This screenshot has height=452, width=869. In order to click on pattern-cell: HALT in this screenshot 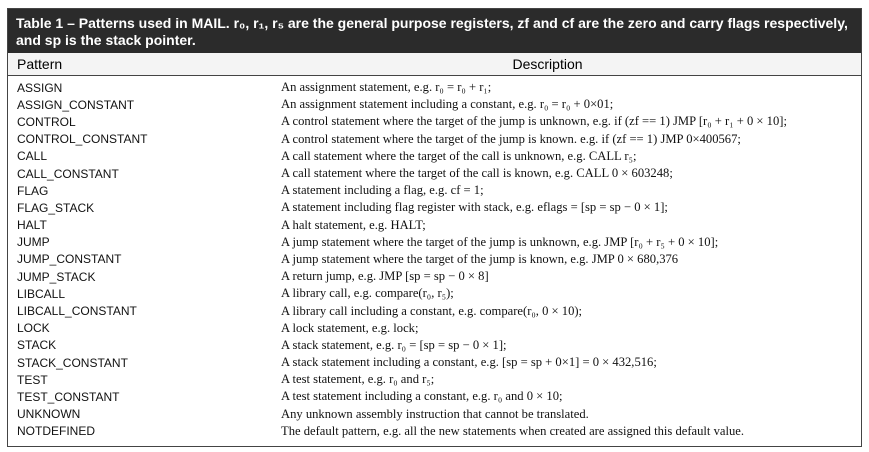, I will do `click(32, 225)`.